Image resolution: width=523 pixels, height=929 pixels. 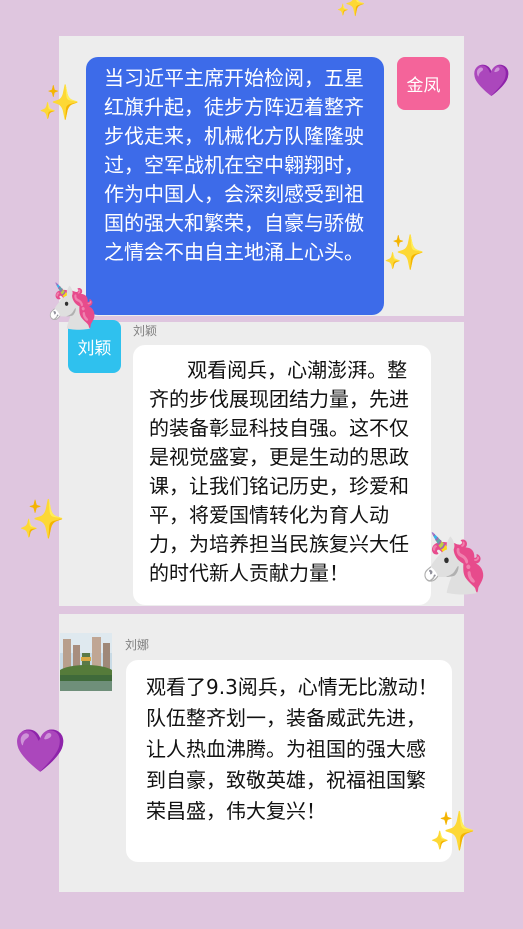 I want to click on sparkle-decoration-top: ✨, so click(x=351, y=9).